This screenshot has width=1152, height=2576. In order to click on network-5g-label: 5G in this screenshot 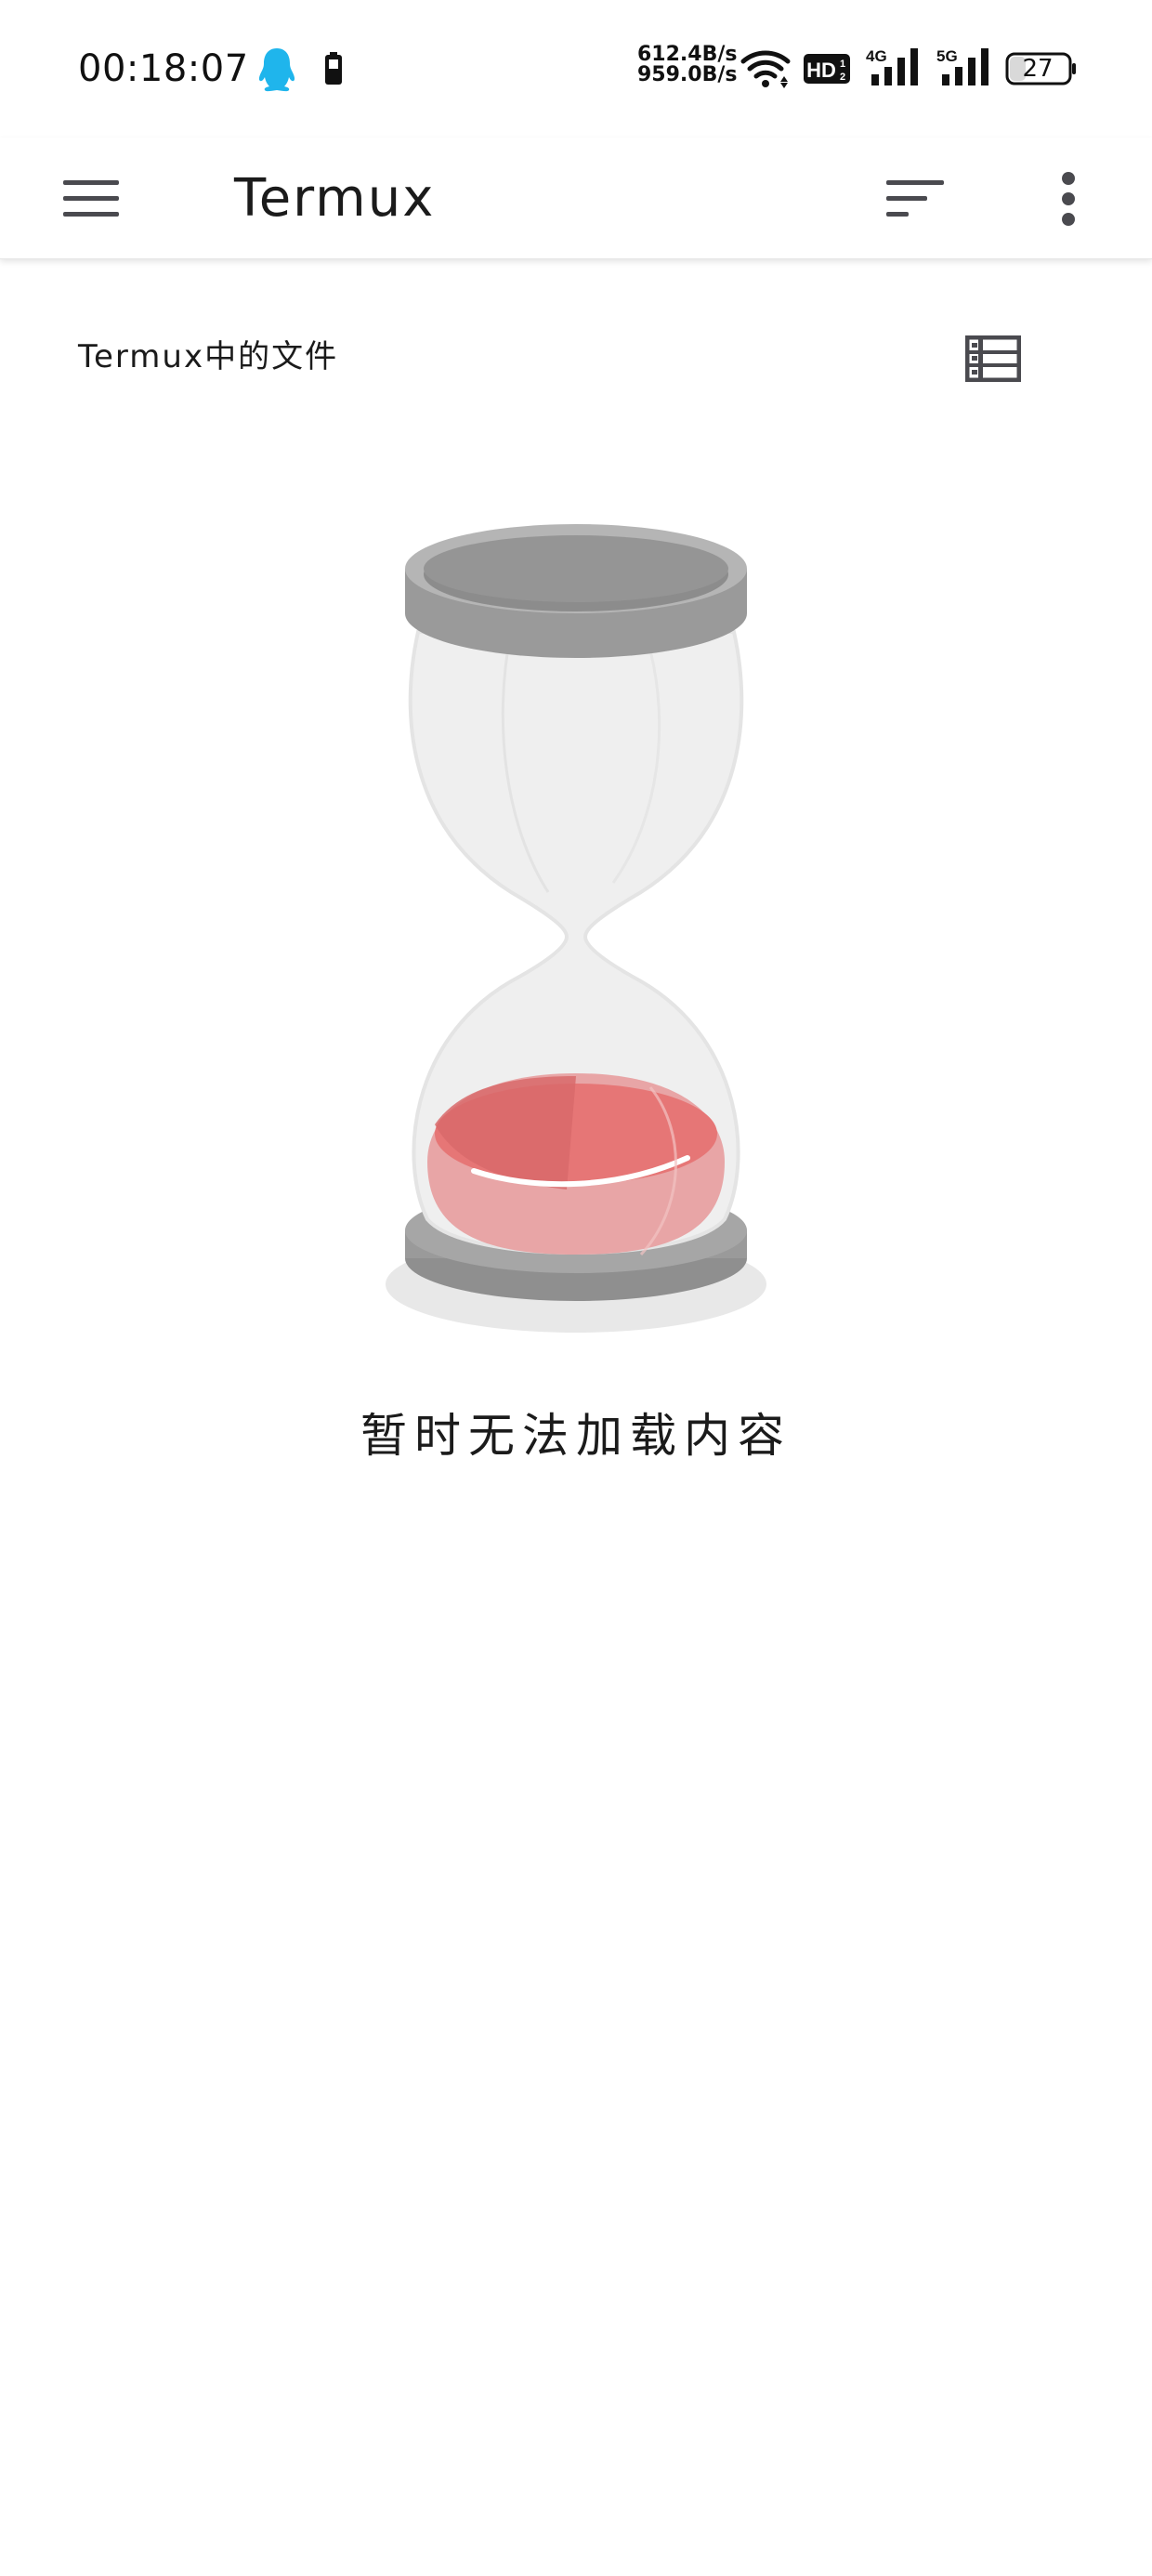, I will do `click(947, 56)`.